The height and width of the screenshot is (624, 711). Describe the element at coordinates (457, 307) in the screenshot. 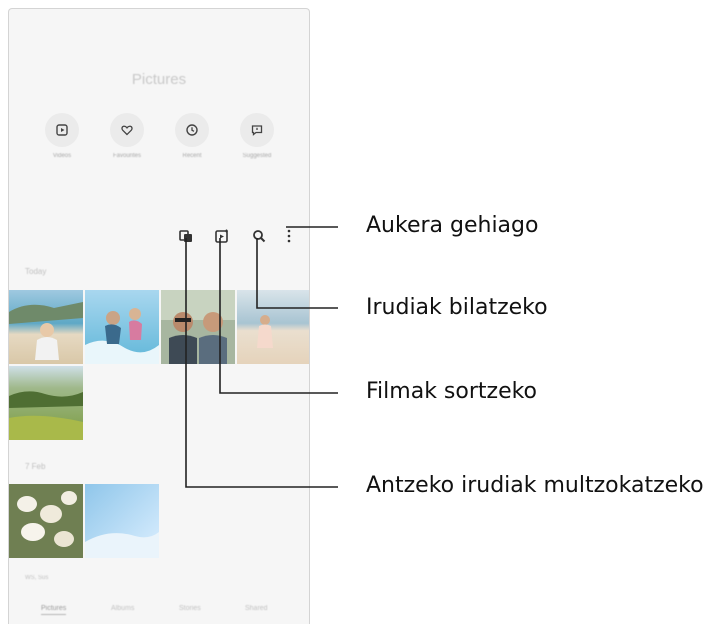

I see `callout-search-images: Irudiak bilatzeko` at that location.